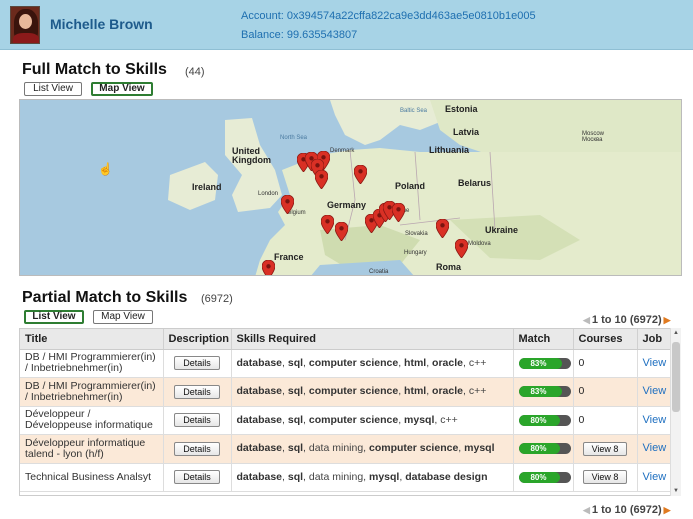 The image size is (693, 519). I want to click on partial-match-map-view-button: Map View, so click(123, 317).